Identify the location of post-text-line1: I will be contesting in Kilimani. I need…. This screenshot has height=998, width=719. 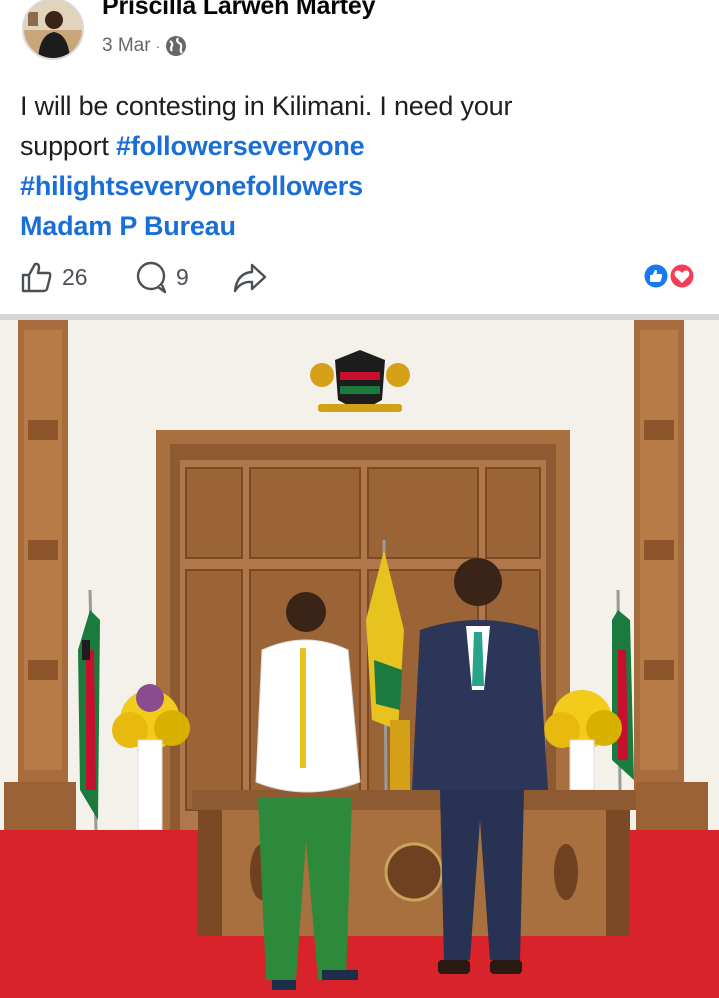
(266, 106).